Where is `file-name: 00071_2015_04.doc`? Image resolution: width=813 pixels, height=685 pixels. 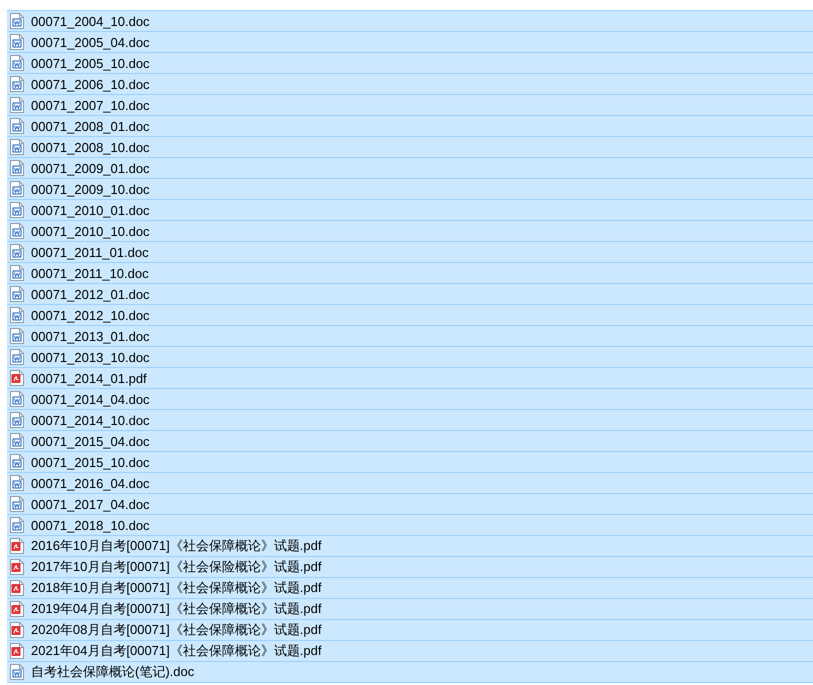
file-name: 00071_2015_04.doc is located at coordinates (90, 441).